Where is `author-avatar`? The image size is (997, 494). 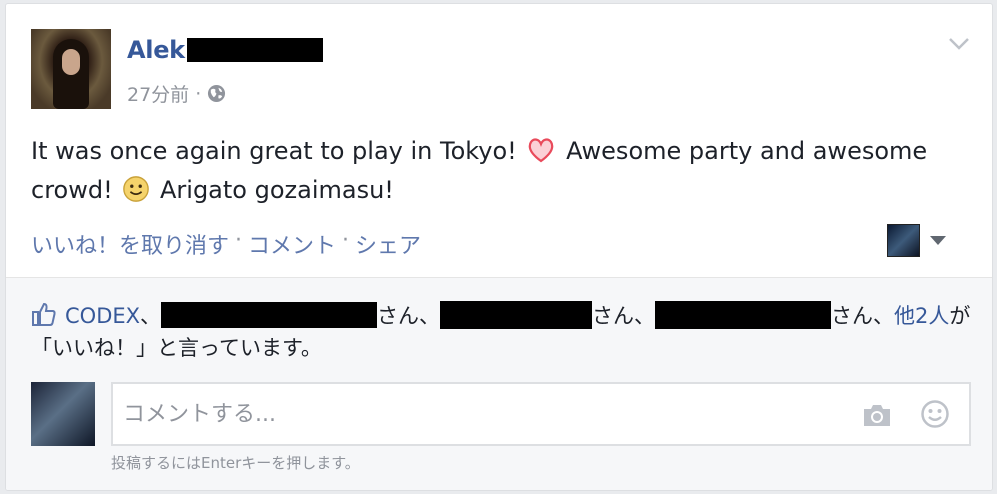 author-avatar is located at coordinates (71, 69).